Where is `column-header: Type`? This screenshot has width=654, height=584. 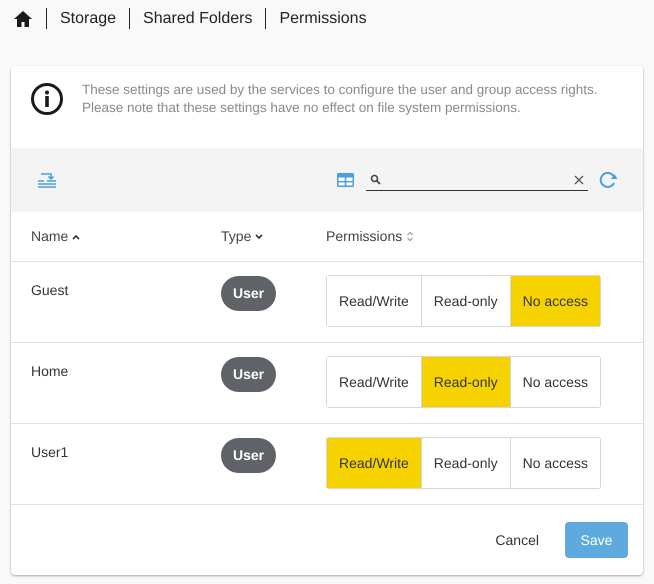
column-header: Type is located at coordinates (242, 236).